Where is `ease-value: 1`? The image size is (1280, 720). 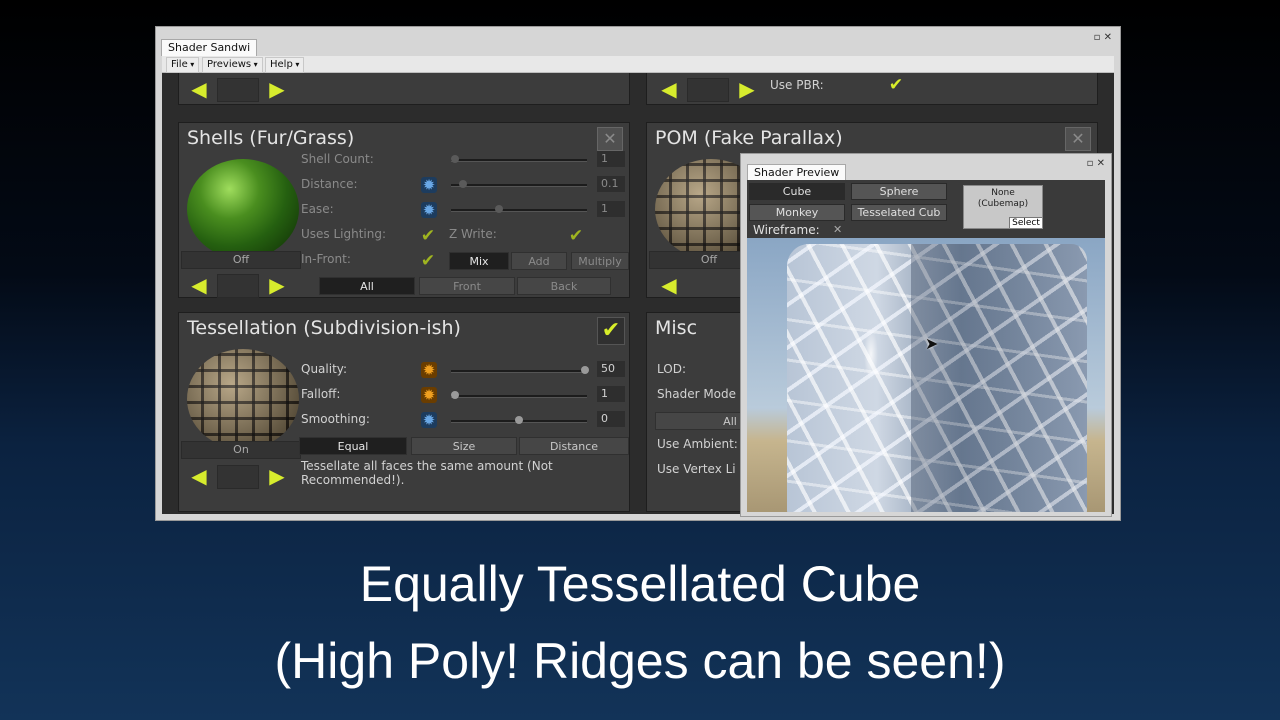 ease-value: 1 is located at coordinates (611, 209).